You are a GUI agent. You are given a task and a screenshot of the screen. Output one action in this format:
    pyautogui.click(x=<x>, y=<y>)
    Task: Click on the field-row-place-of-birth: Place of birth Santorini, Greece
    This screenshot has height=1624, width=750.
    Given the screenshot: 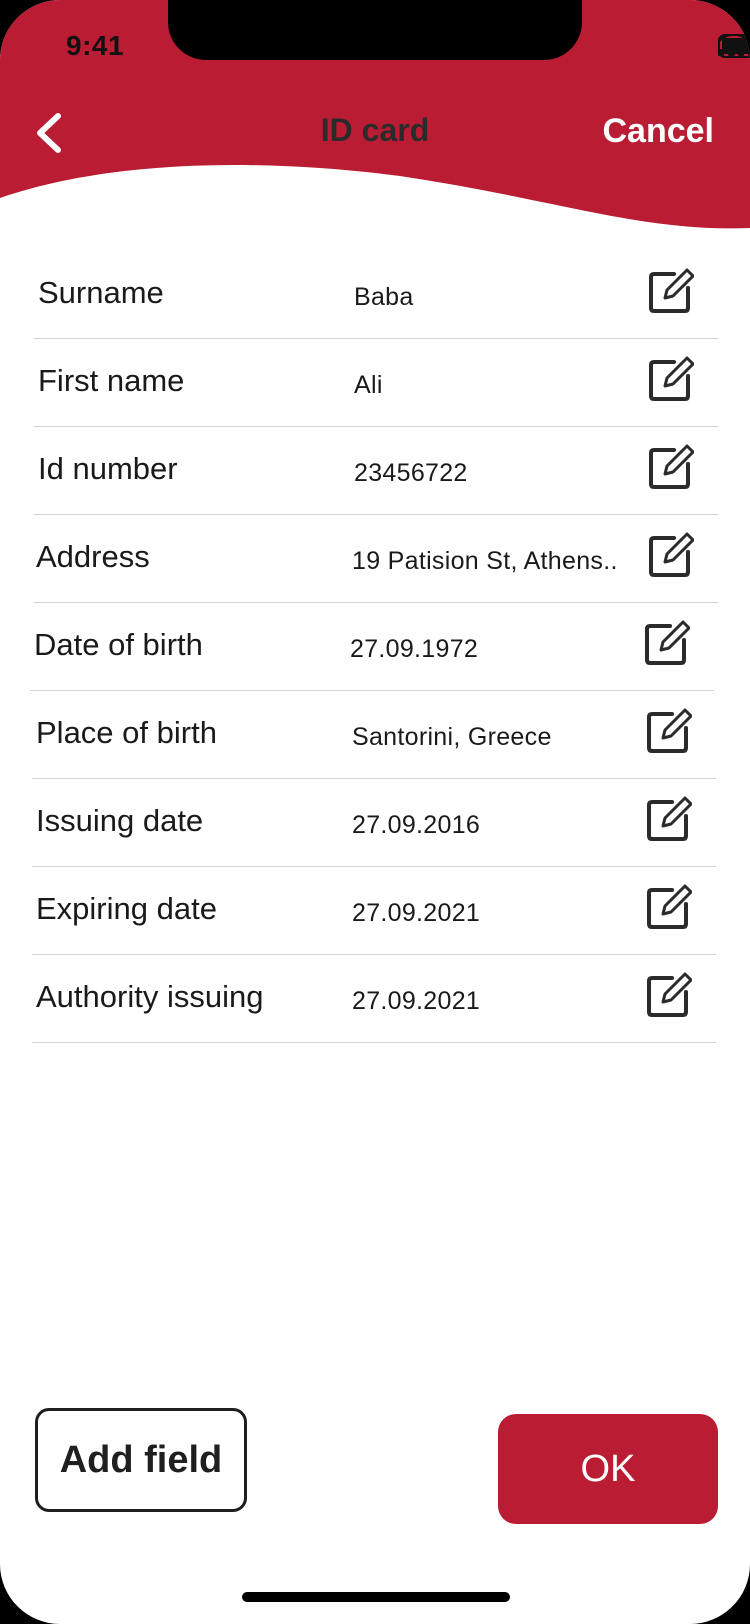 What is the action you would take?
    pyautogui.click(x=374, y=734)
    